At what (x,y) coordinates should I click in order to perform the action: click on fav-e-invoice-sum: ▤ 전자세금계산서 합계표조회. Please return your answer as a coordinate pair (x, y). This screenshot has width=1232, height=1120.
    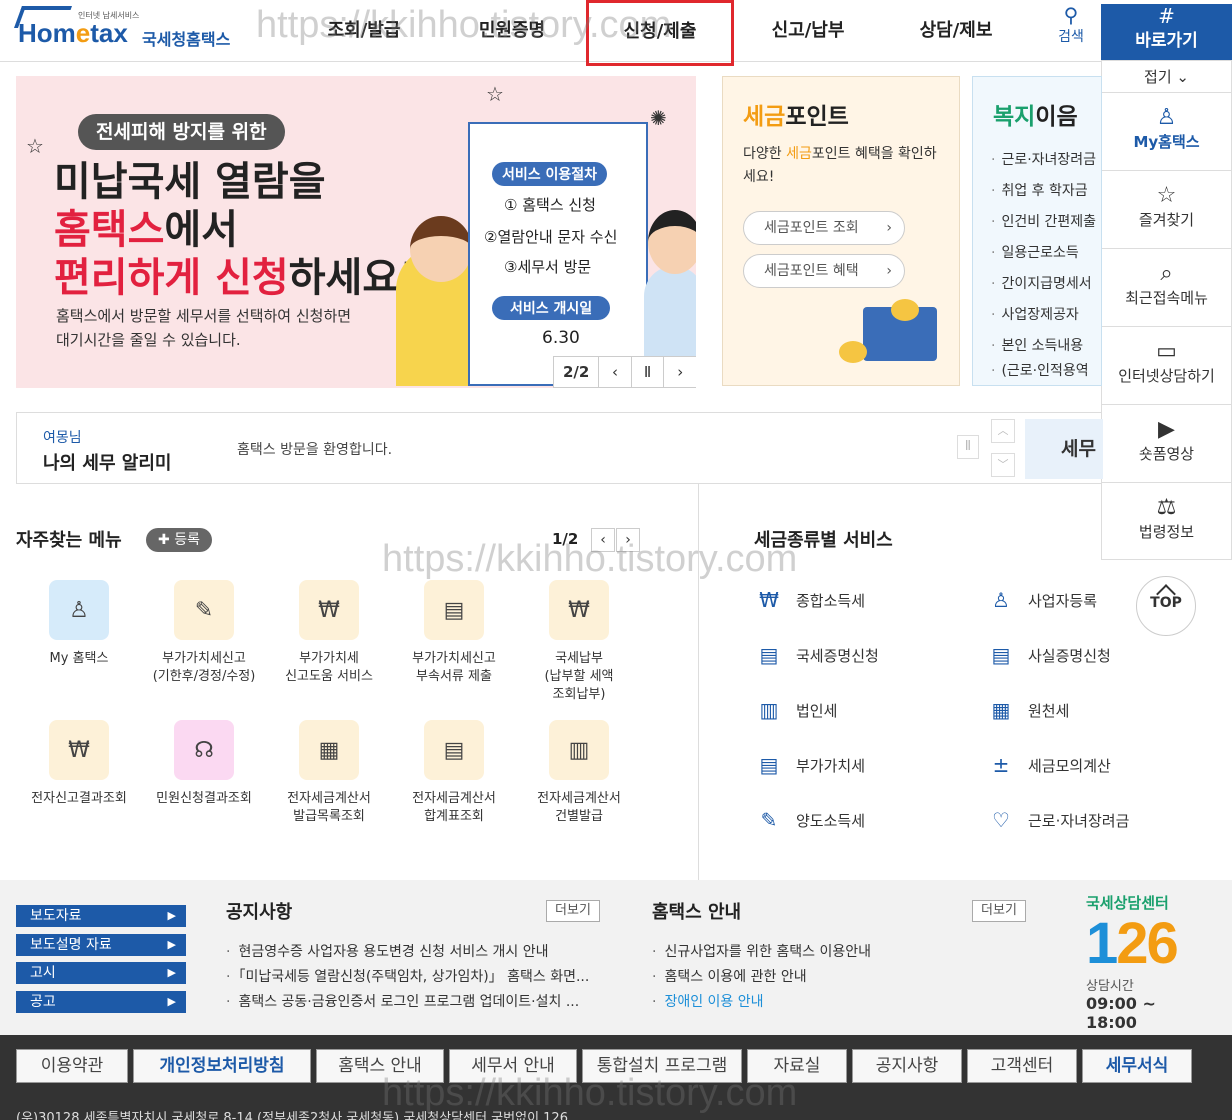
    Looking at the image, I should click on (454, 773).